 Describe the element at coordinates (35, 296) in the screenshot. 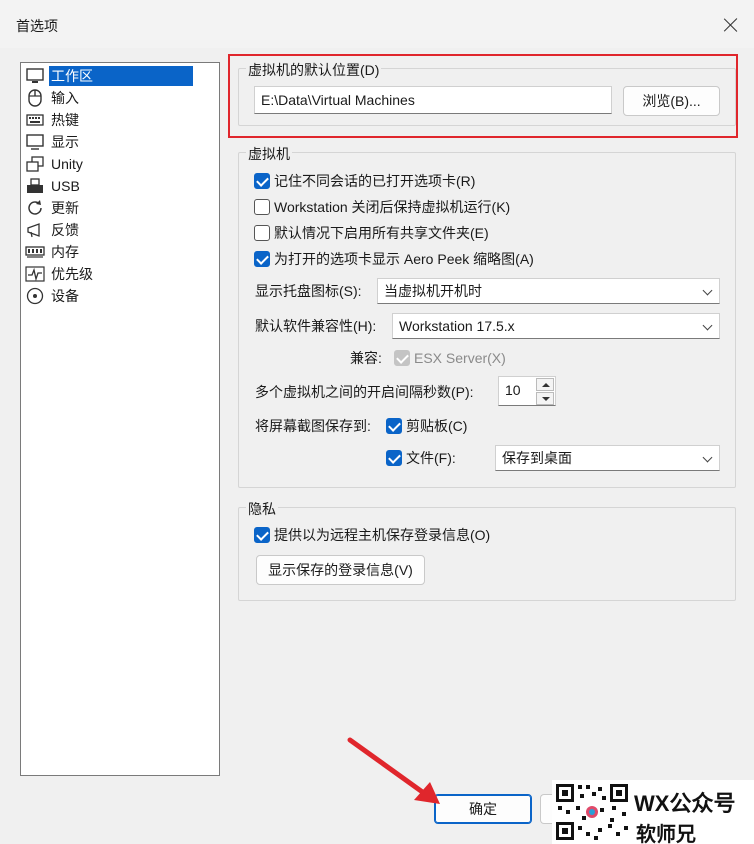

I see `disc-icon` at that location.